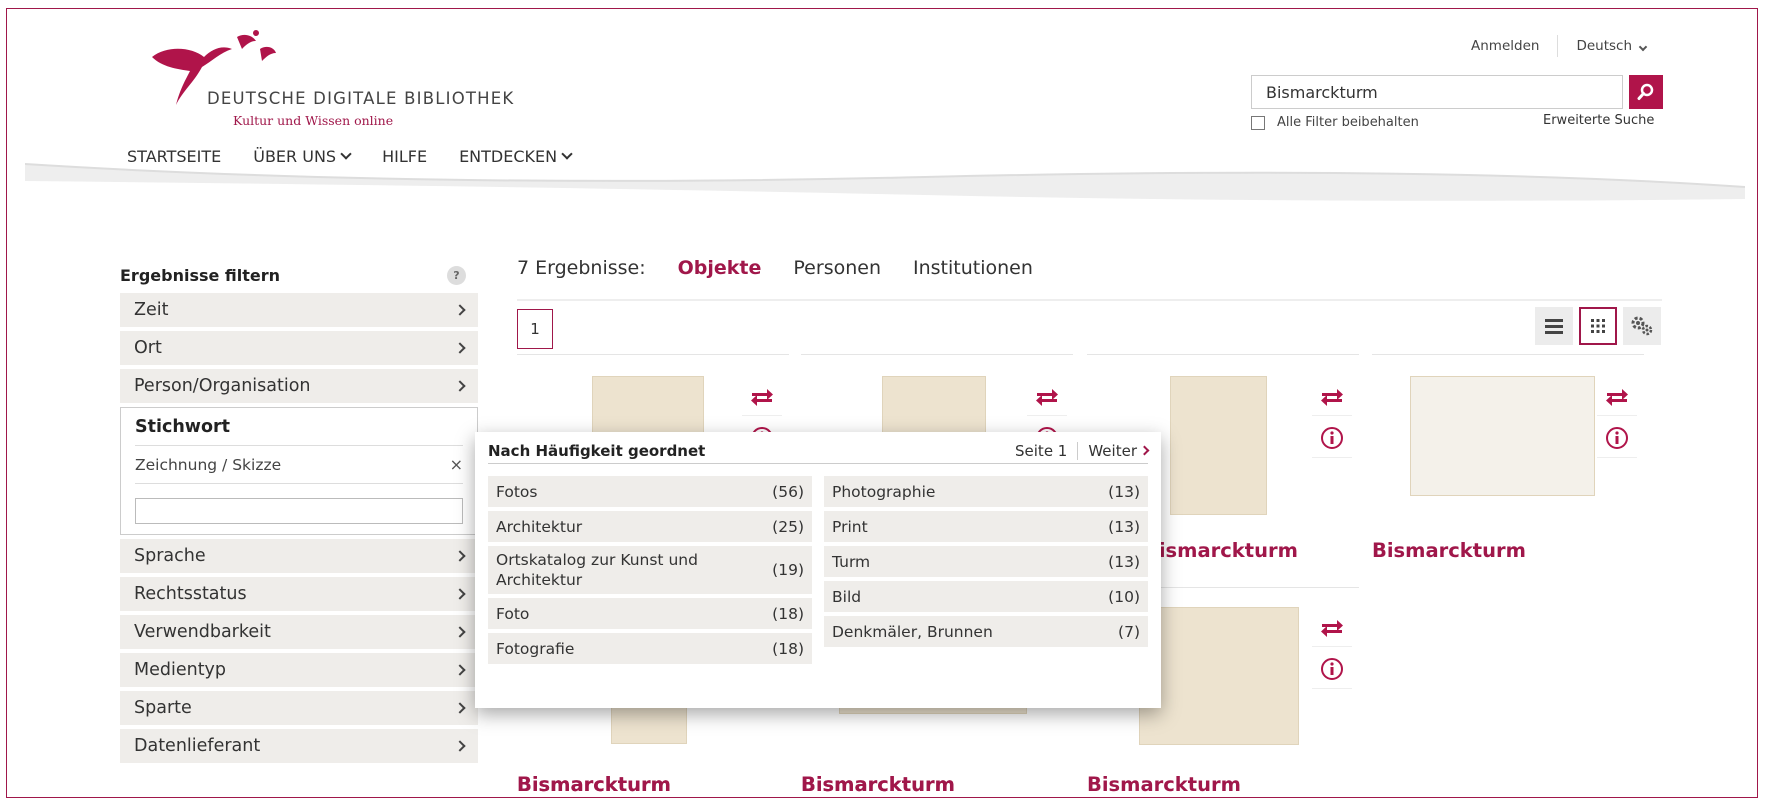 This screenshot has height=804, width=1765. I want to click on facet-zeit: Zeit, so click(299, 312).